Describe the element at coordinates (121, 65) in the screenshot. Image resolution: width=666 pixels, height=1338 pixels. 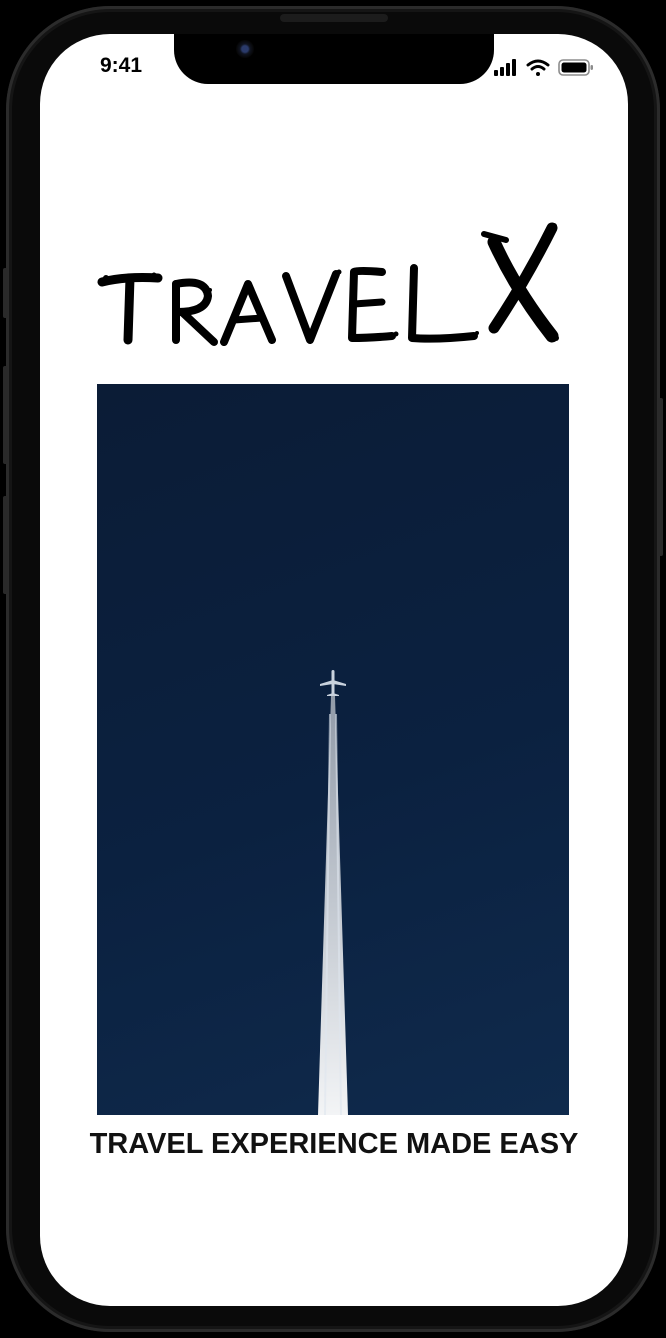
I see `status-bar-time: 9:41` at that location.